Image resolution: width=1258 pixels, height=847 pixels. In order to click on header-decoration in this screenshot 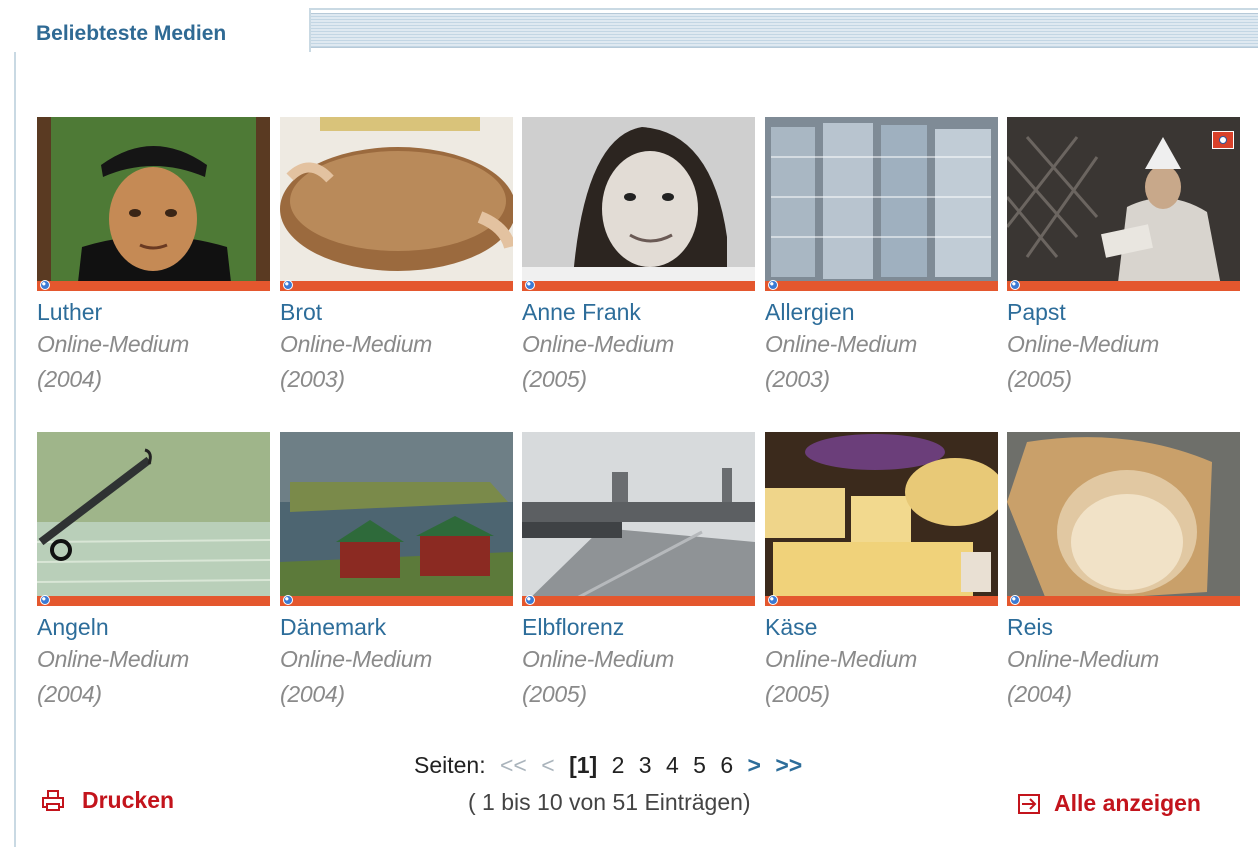, I will do `click(784, 30)`.